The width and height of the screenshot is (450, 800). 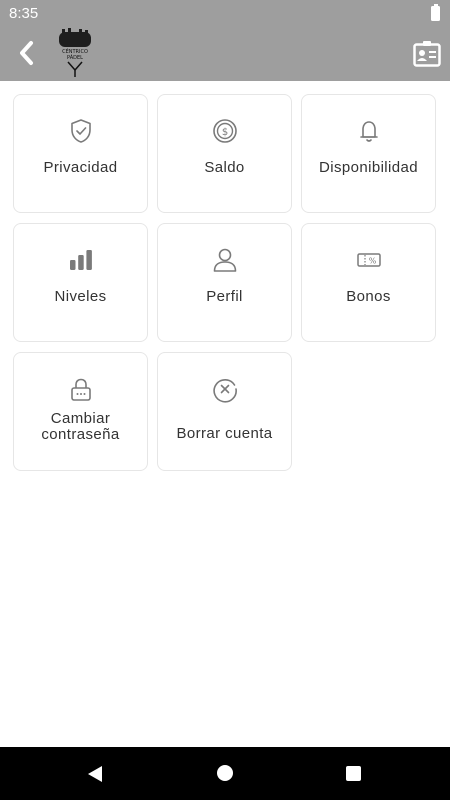 I want to click on menu-item-label: Disponibilidad, so click(x=368, y=167).